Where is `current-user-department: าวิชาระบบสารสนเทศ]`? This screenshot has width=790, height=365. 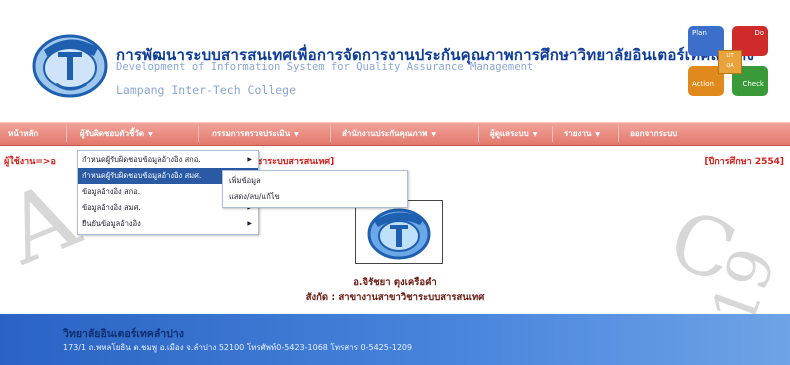
current-user-department: าวิชาระบบสารสนเทศ] is located at coordinates (290, 162).